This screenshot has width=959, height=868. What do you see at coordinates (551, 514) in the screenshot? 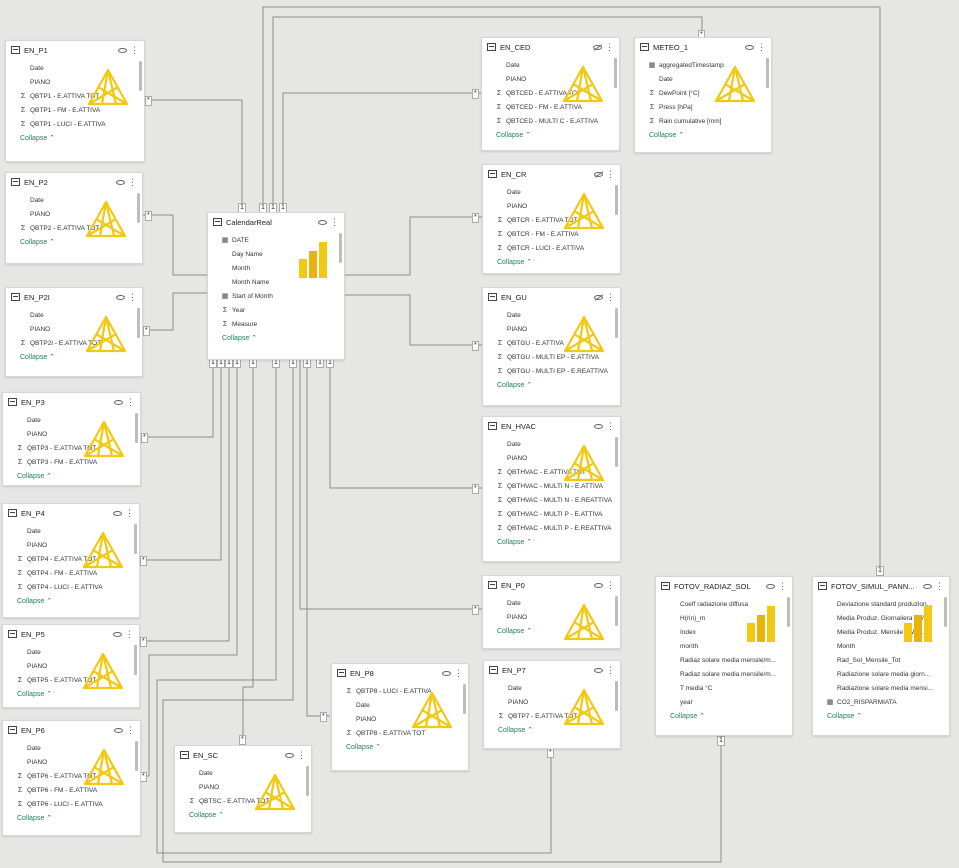
I see `field-item: Σ QBTHVAC - MULTI P - E.ATTIVA` at bounding box center [551, 514].